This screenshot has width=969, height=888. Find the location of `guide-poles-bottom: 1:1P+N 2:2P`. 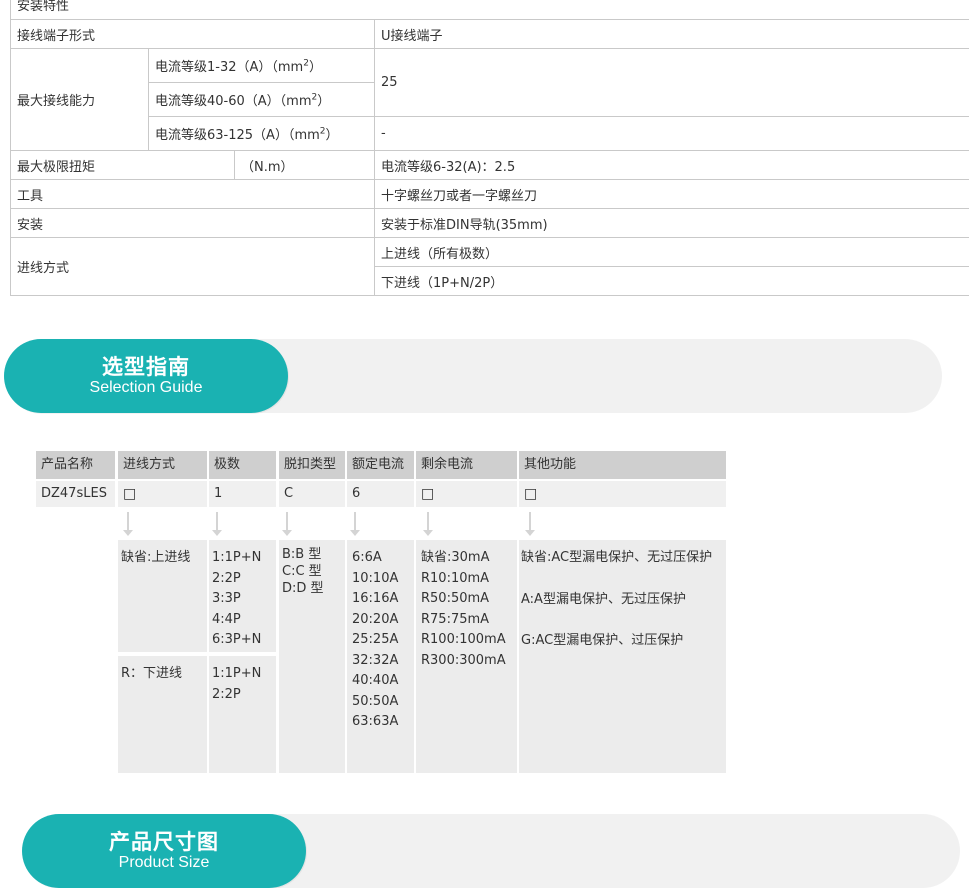

guide-poles-bottom: 1:1P+N 2:2P is located at coordinates (242, 714).